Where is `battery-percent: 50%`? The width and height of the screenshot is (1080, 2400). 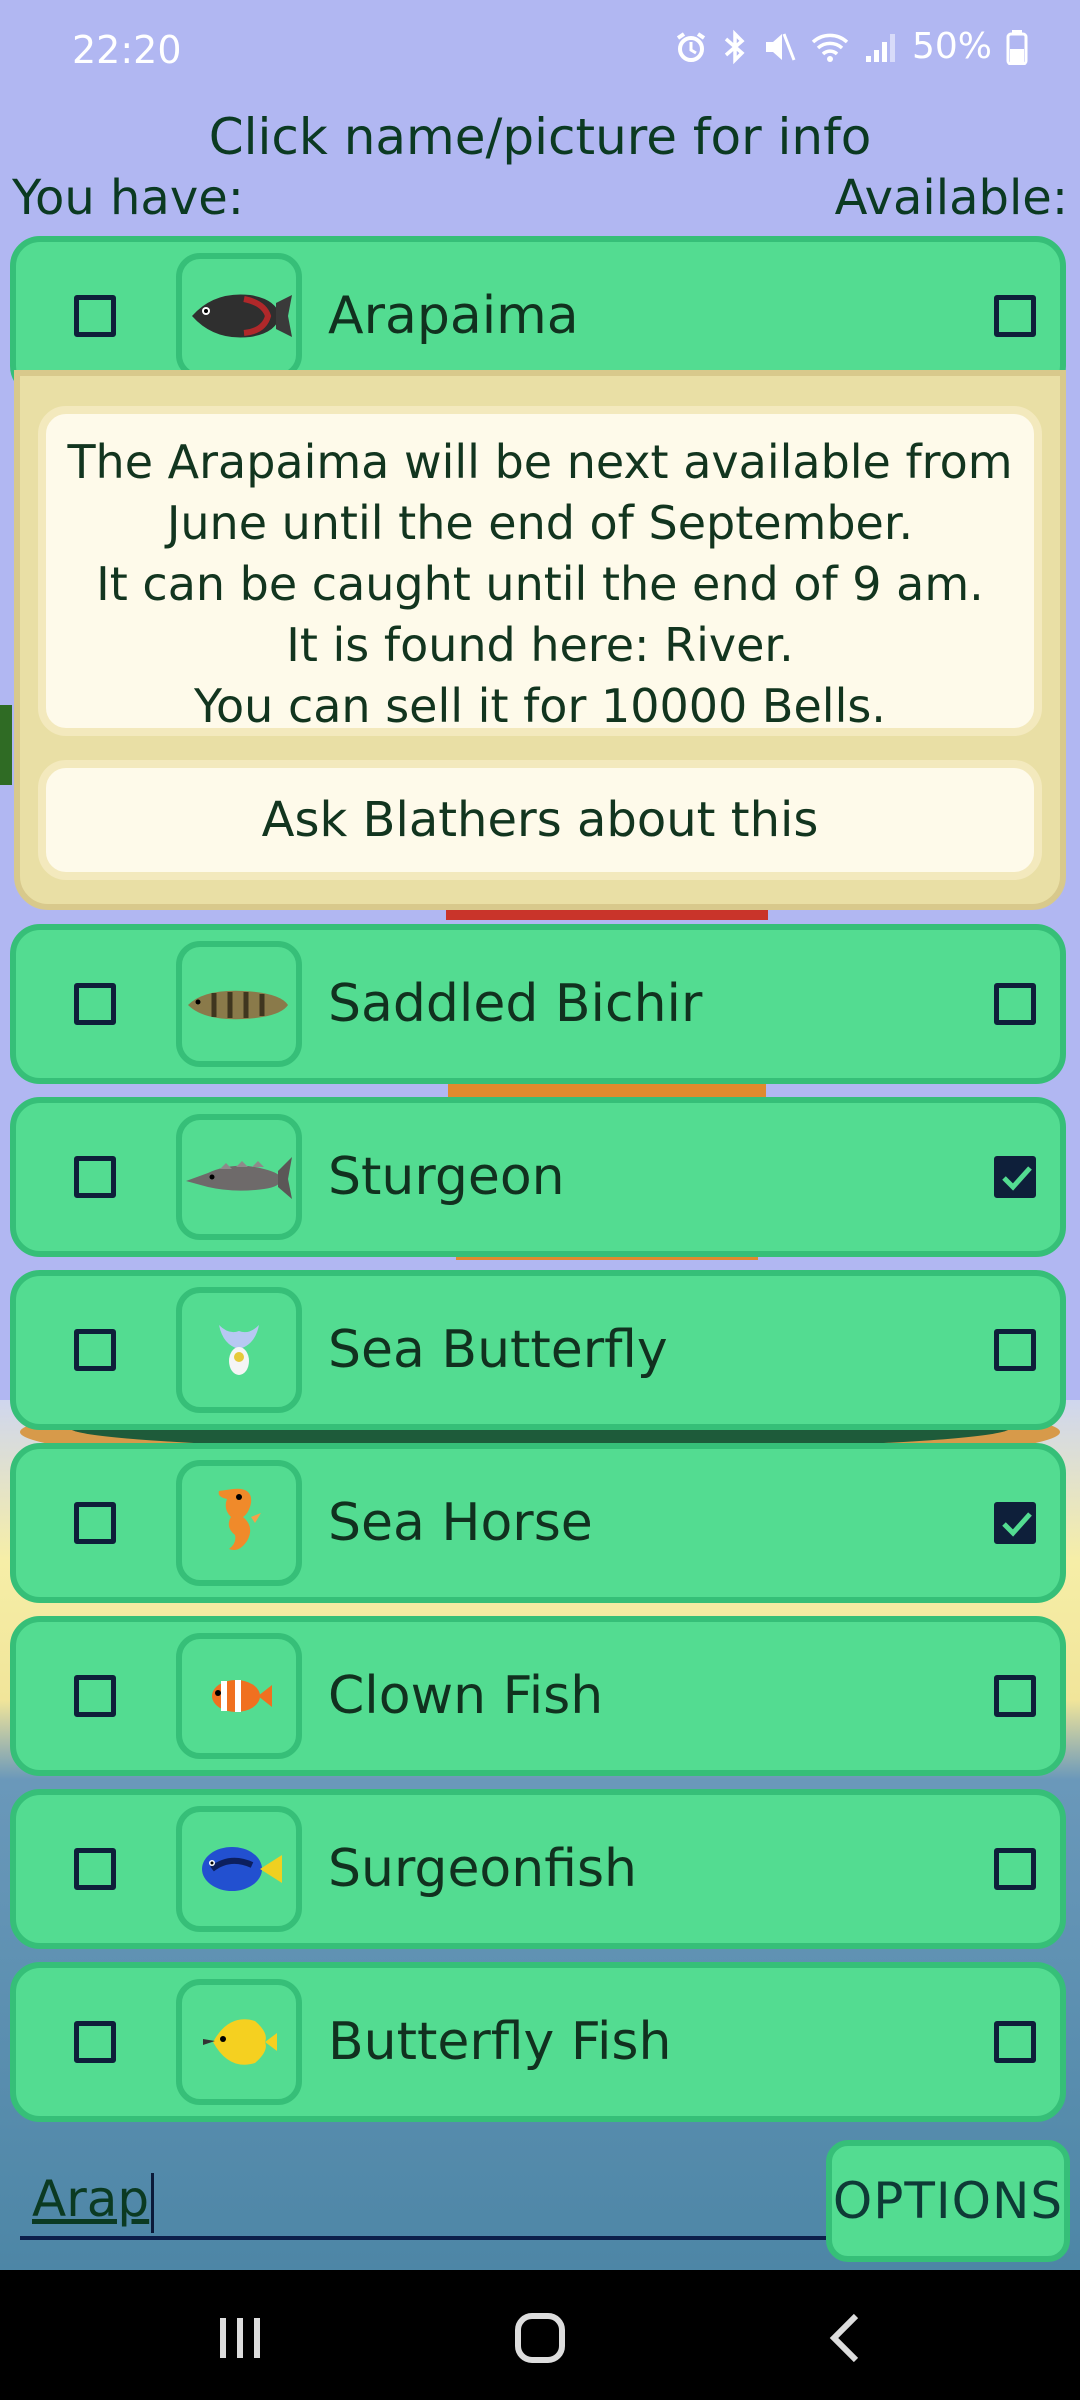
battery-percent: 50% is located at coordinates (951, 46).